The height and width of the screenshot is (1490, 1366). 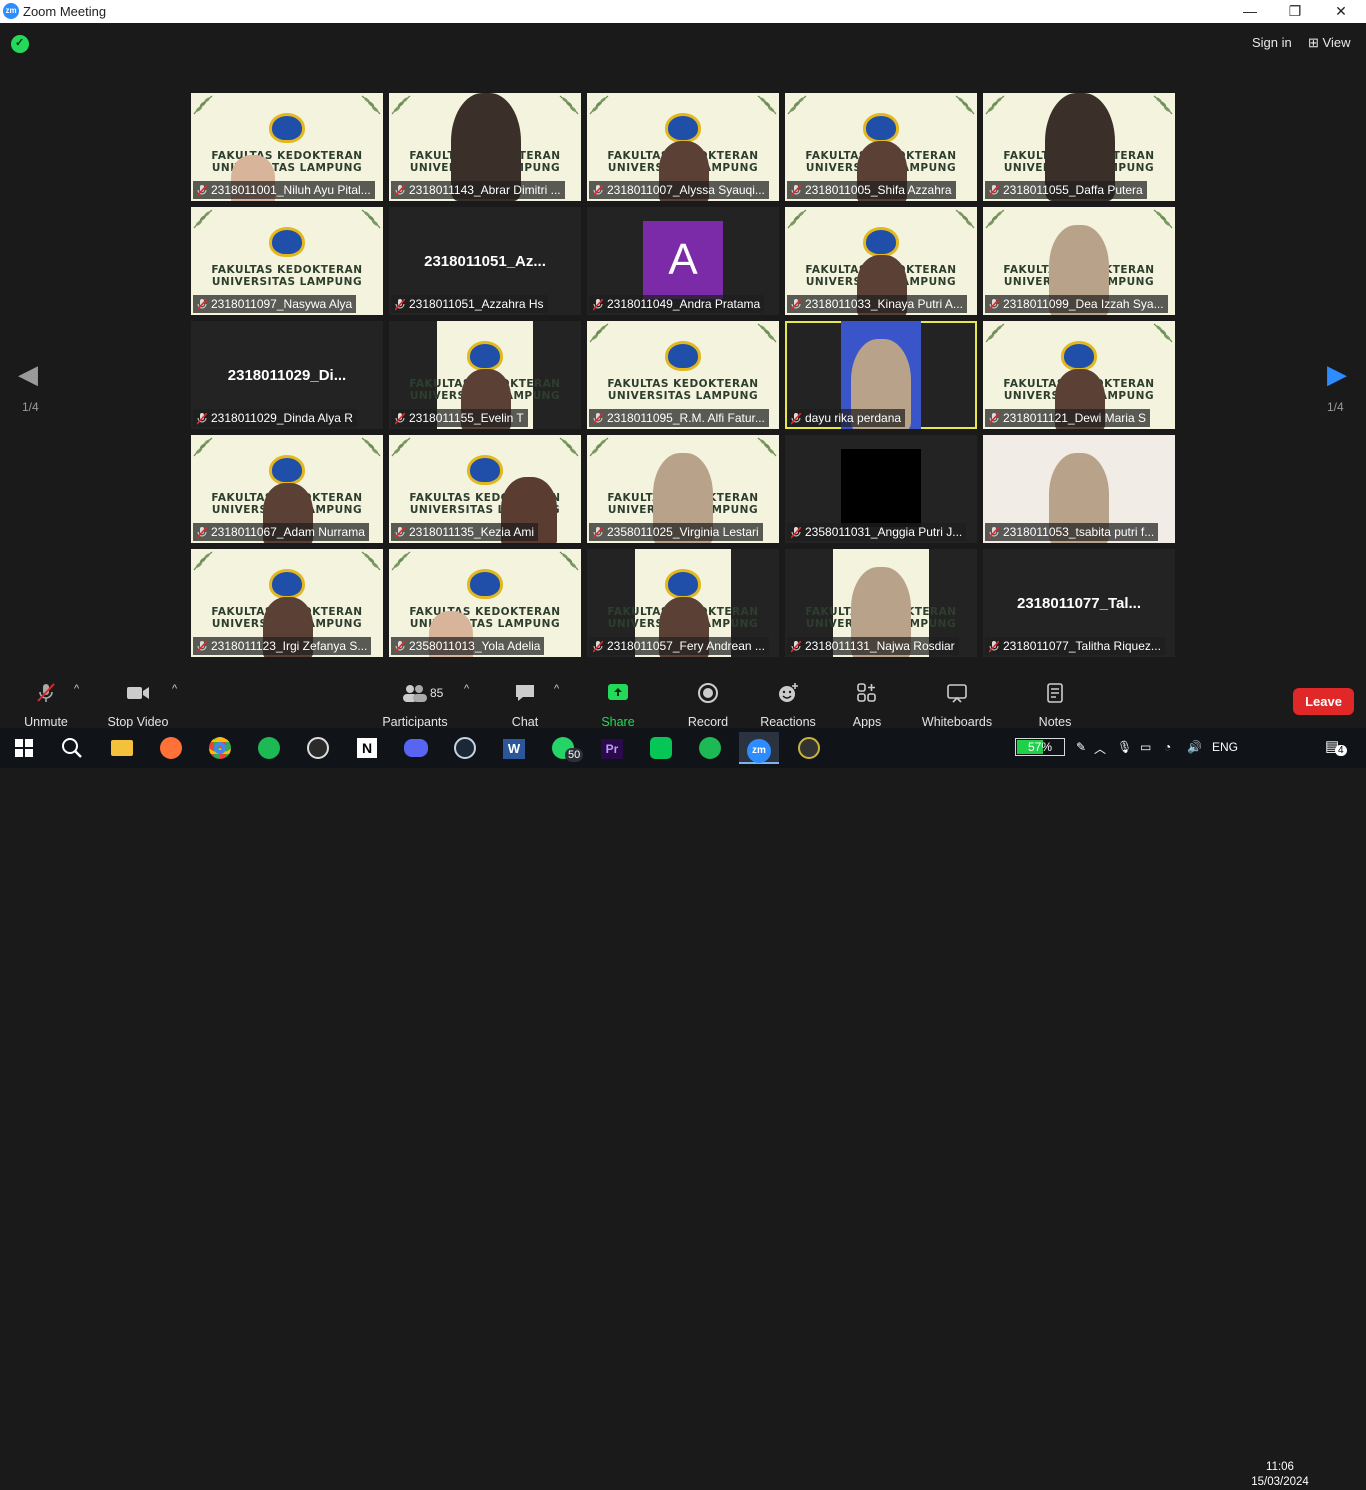 What do you see at coordinates (788, 705) in the screenshot?
I see `reactions-button: Reactions` at bounding box center [788, 705].